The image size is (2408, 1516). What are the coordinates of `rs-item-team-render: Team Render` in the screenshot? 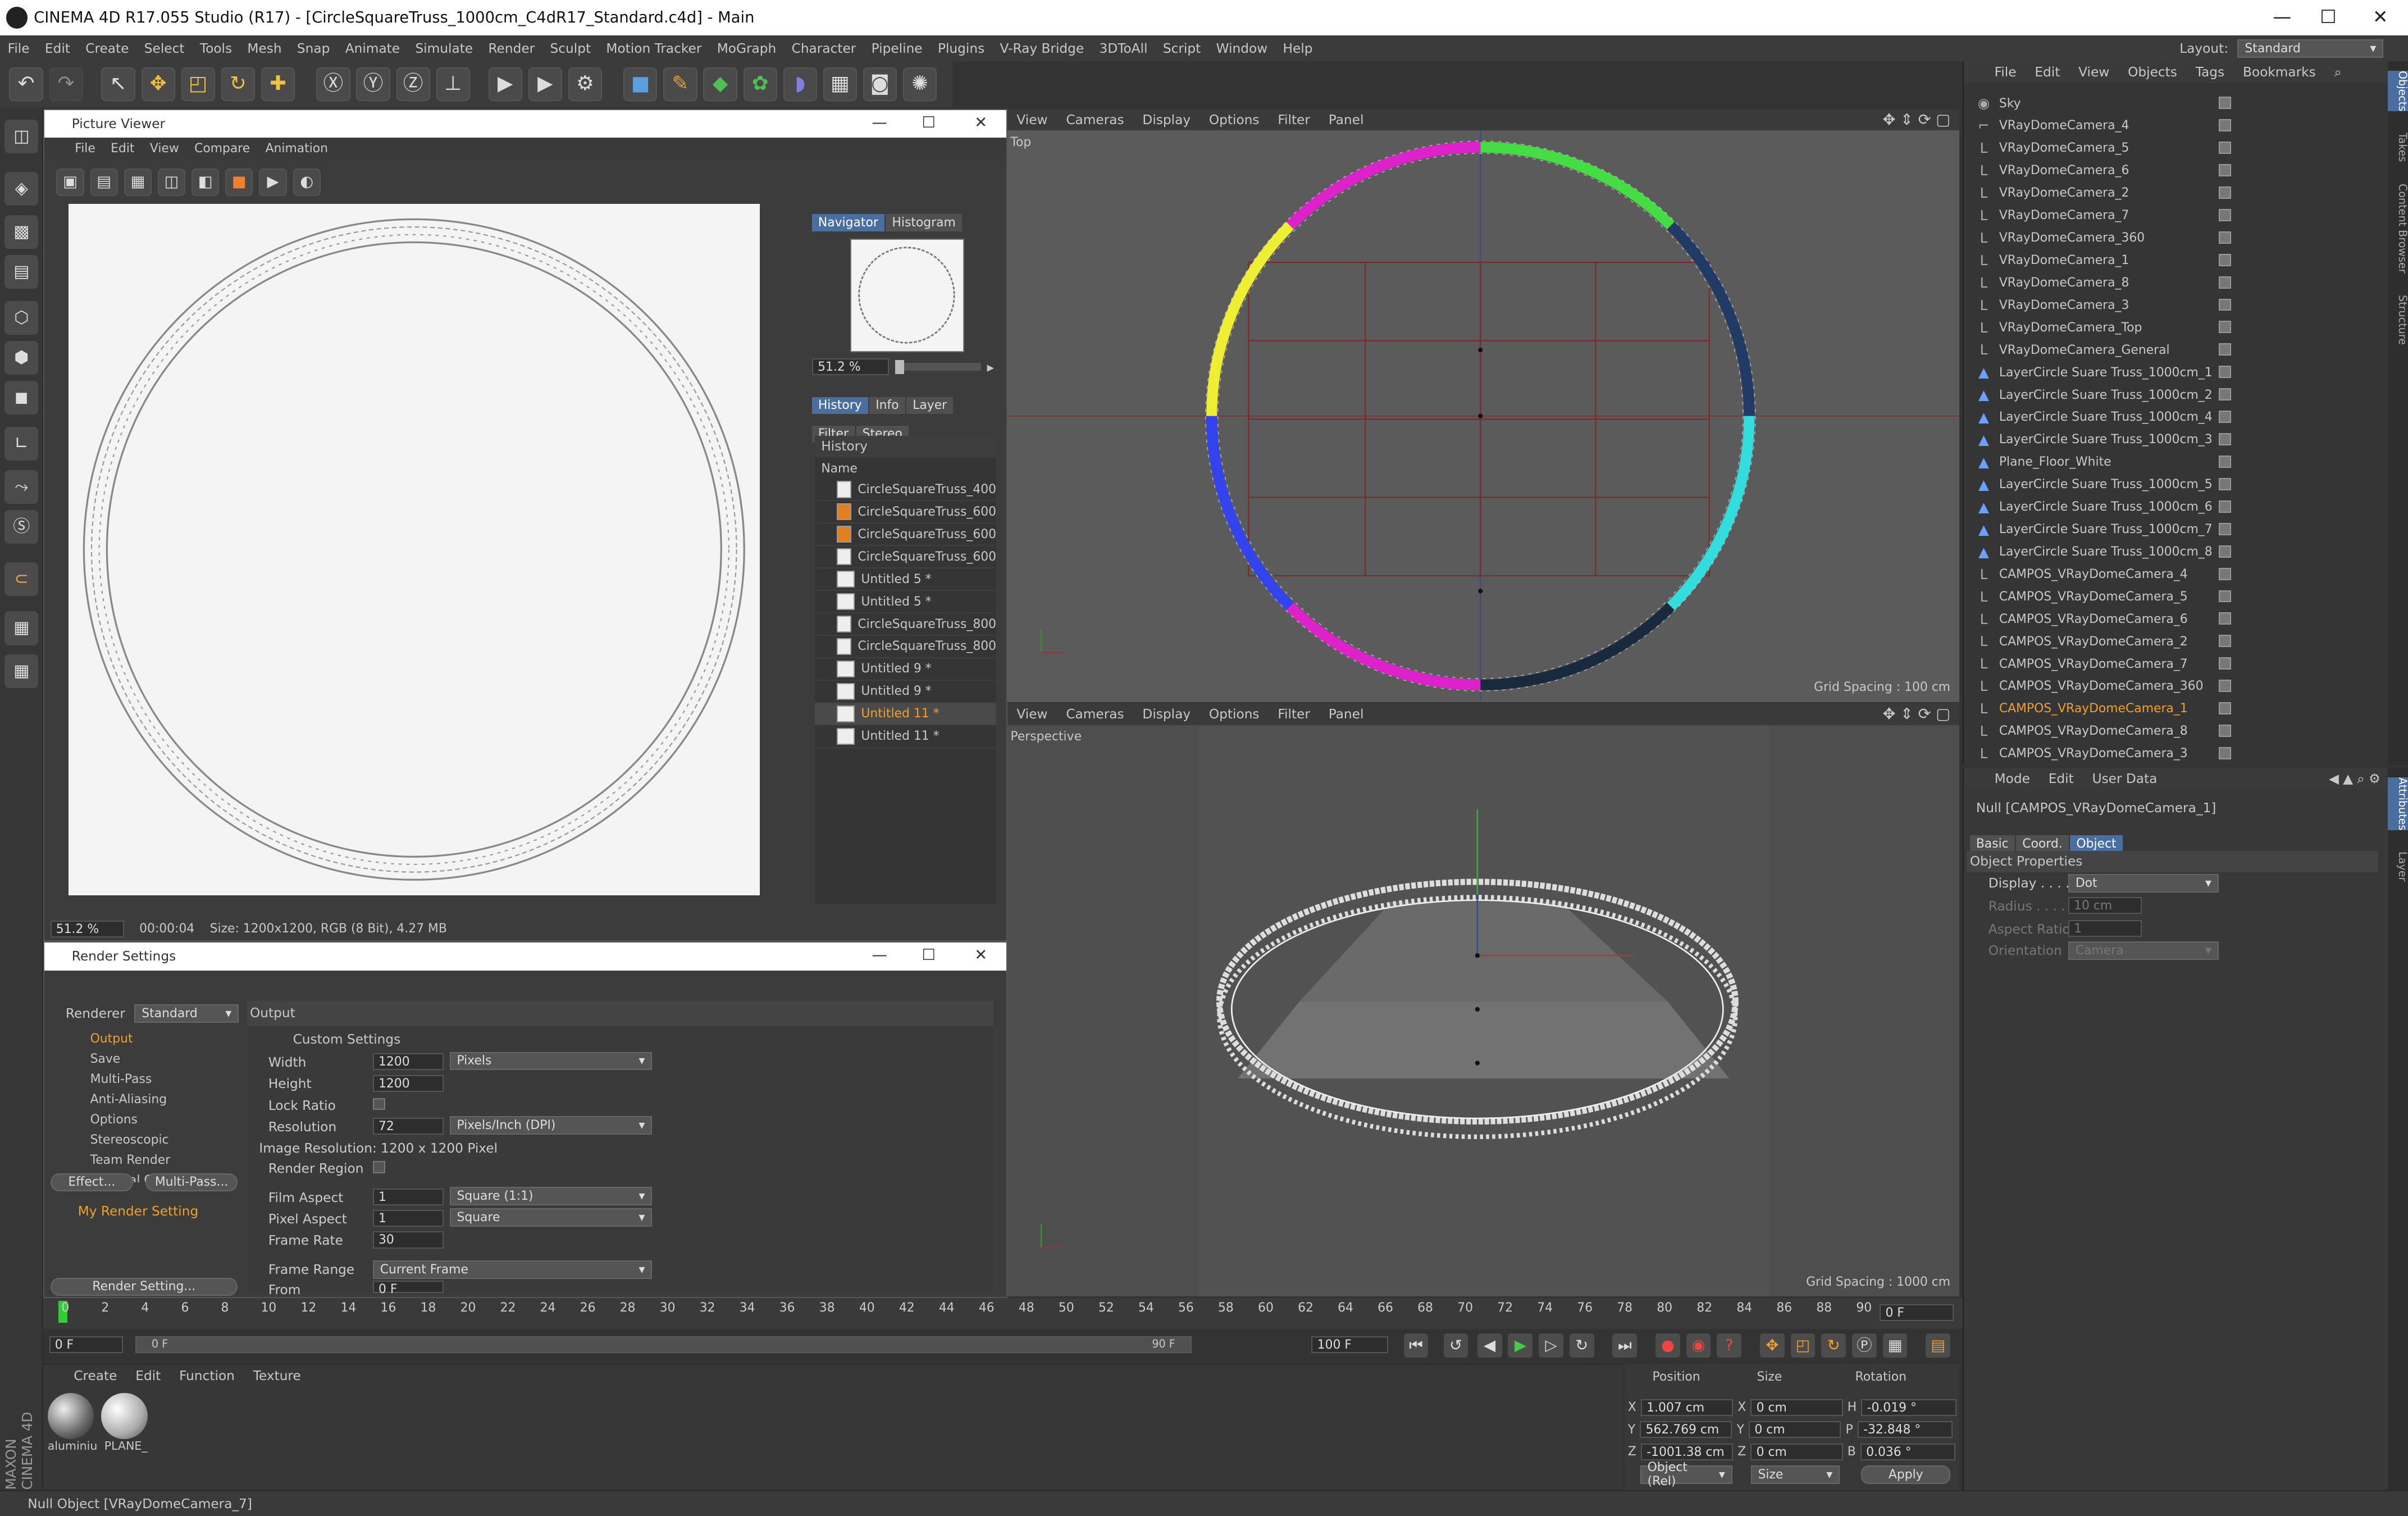 It's located at (139, 1160).